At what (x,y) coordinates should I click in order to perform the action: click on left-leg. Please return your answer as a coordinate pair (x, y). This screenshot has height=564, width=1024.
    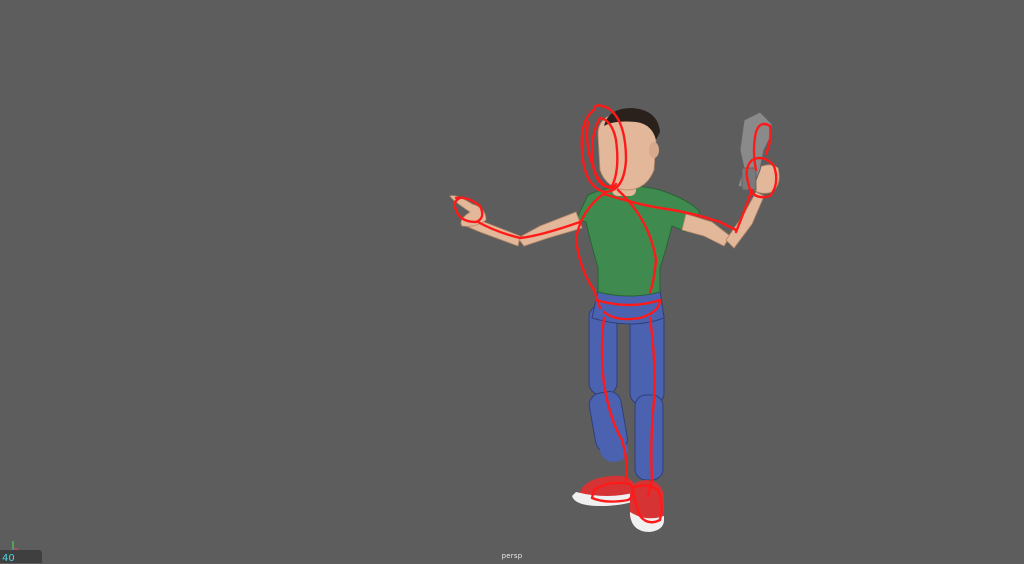
    Looking at the image, I should click on (608, 383).